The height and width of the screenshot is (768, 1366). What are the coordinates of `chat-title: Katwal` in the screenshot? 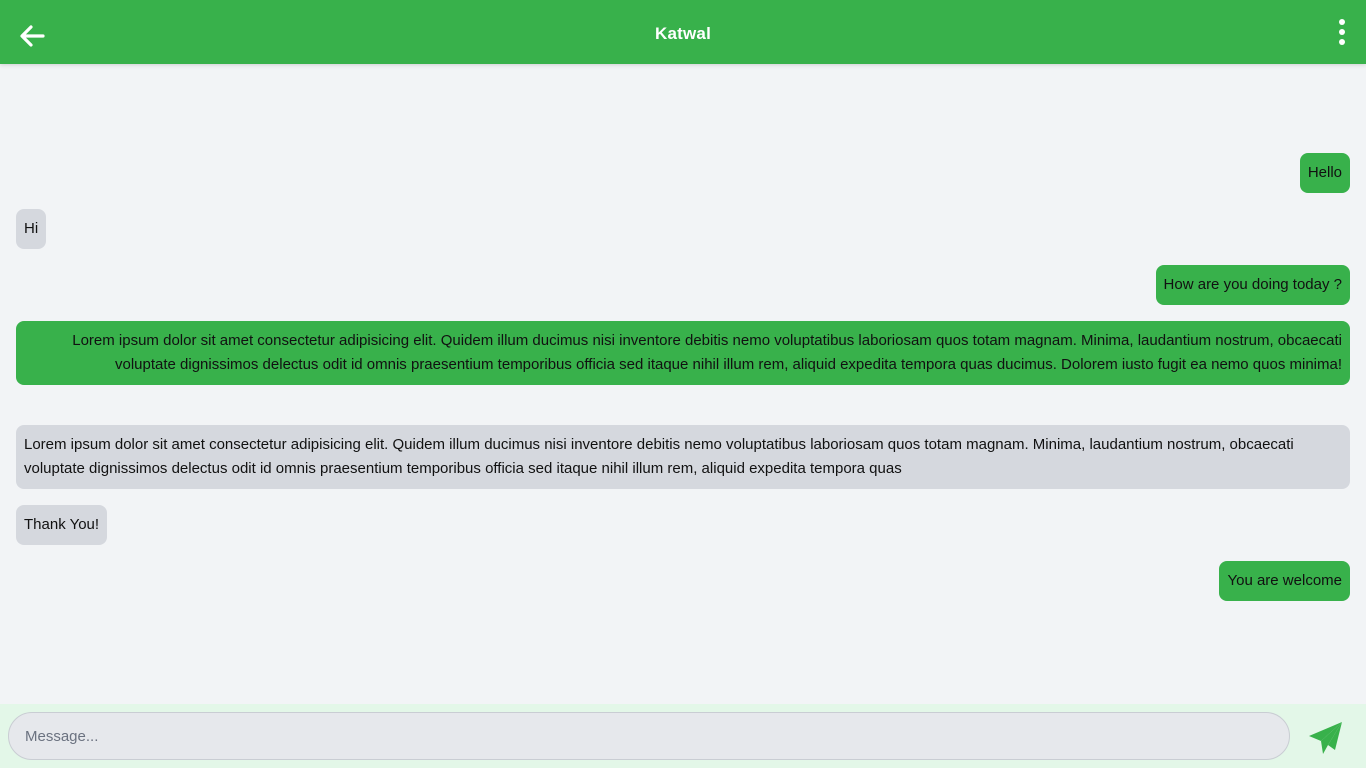 It's located at (683, 33).